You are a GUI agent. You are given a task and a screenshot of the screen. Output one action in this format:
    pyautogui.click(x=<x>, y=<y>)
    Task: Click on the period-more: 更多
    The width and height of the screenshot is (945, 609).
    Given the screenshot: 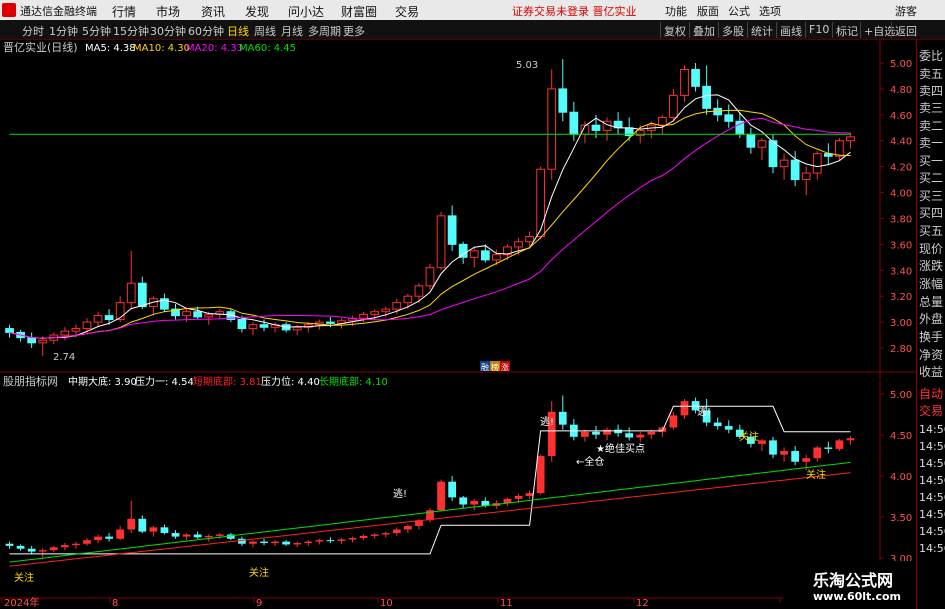 What is the action you would take?
    pyautogui.click(x=354, y=31)
    